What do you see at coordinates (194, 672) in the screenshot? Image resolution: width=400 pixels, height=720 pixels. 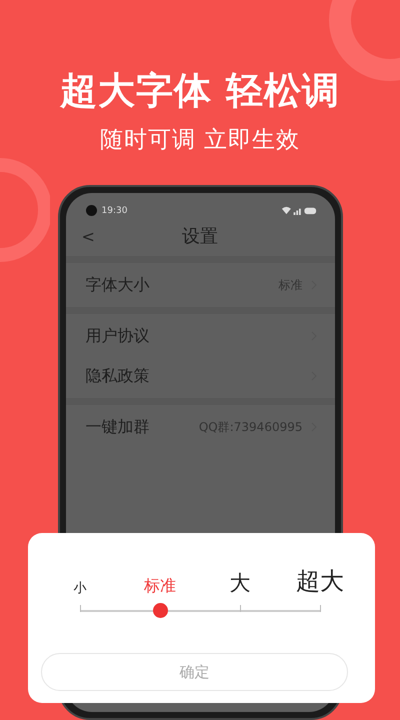 I see `confirm-button: 确定` at bounding box center [194, 672].